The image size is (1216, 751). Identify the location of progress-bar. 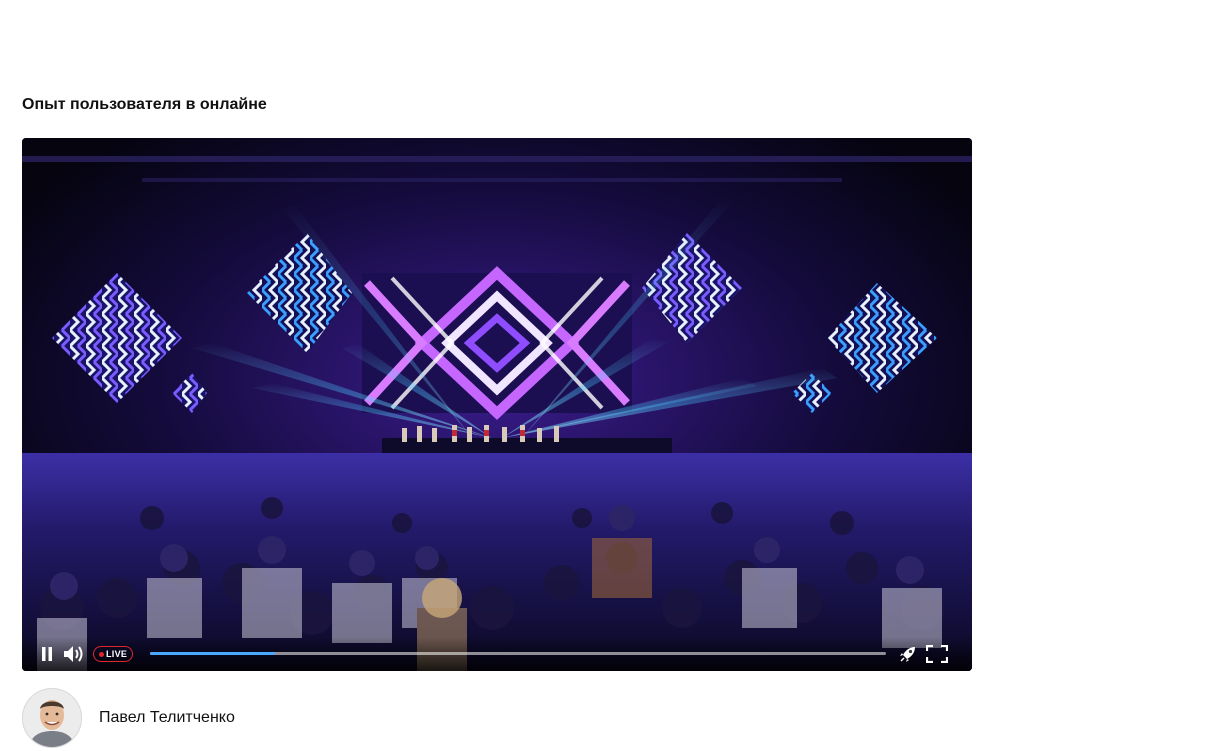
(518, 653).